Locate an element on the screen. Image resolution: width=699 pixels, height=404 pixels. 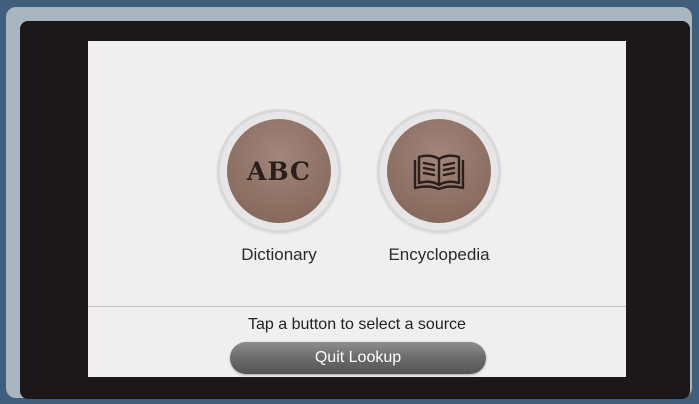
dictionary-ring: ABC is located at coordinates (279, 171).